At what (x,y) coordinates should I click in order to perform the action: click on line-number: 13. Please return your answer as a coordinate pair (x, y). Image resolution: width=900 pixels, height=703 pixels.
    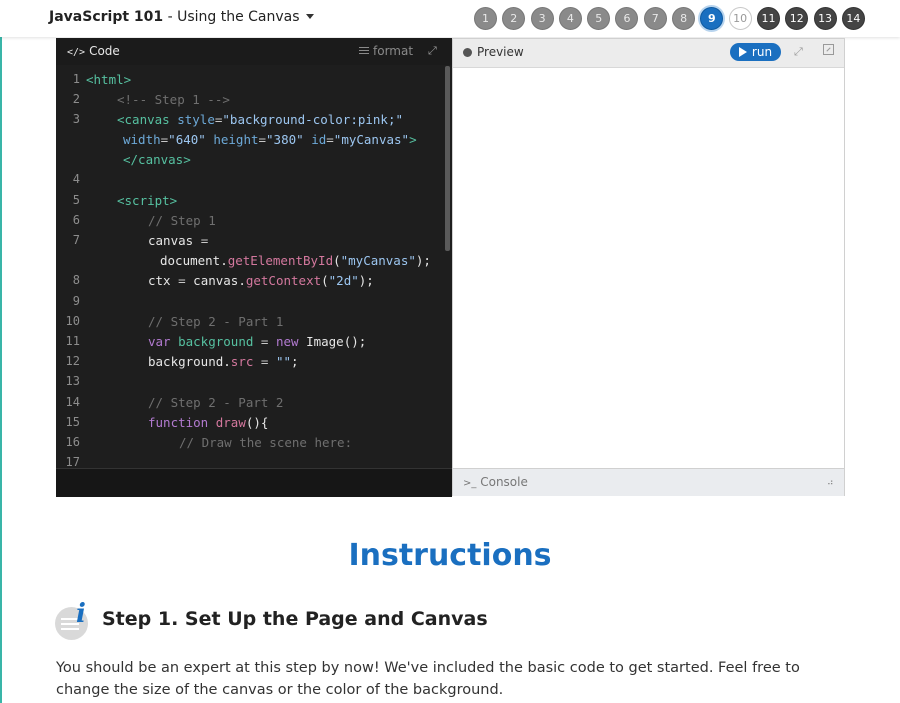
    Looking at the image, I should click on (72, 381).